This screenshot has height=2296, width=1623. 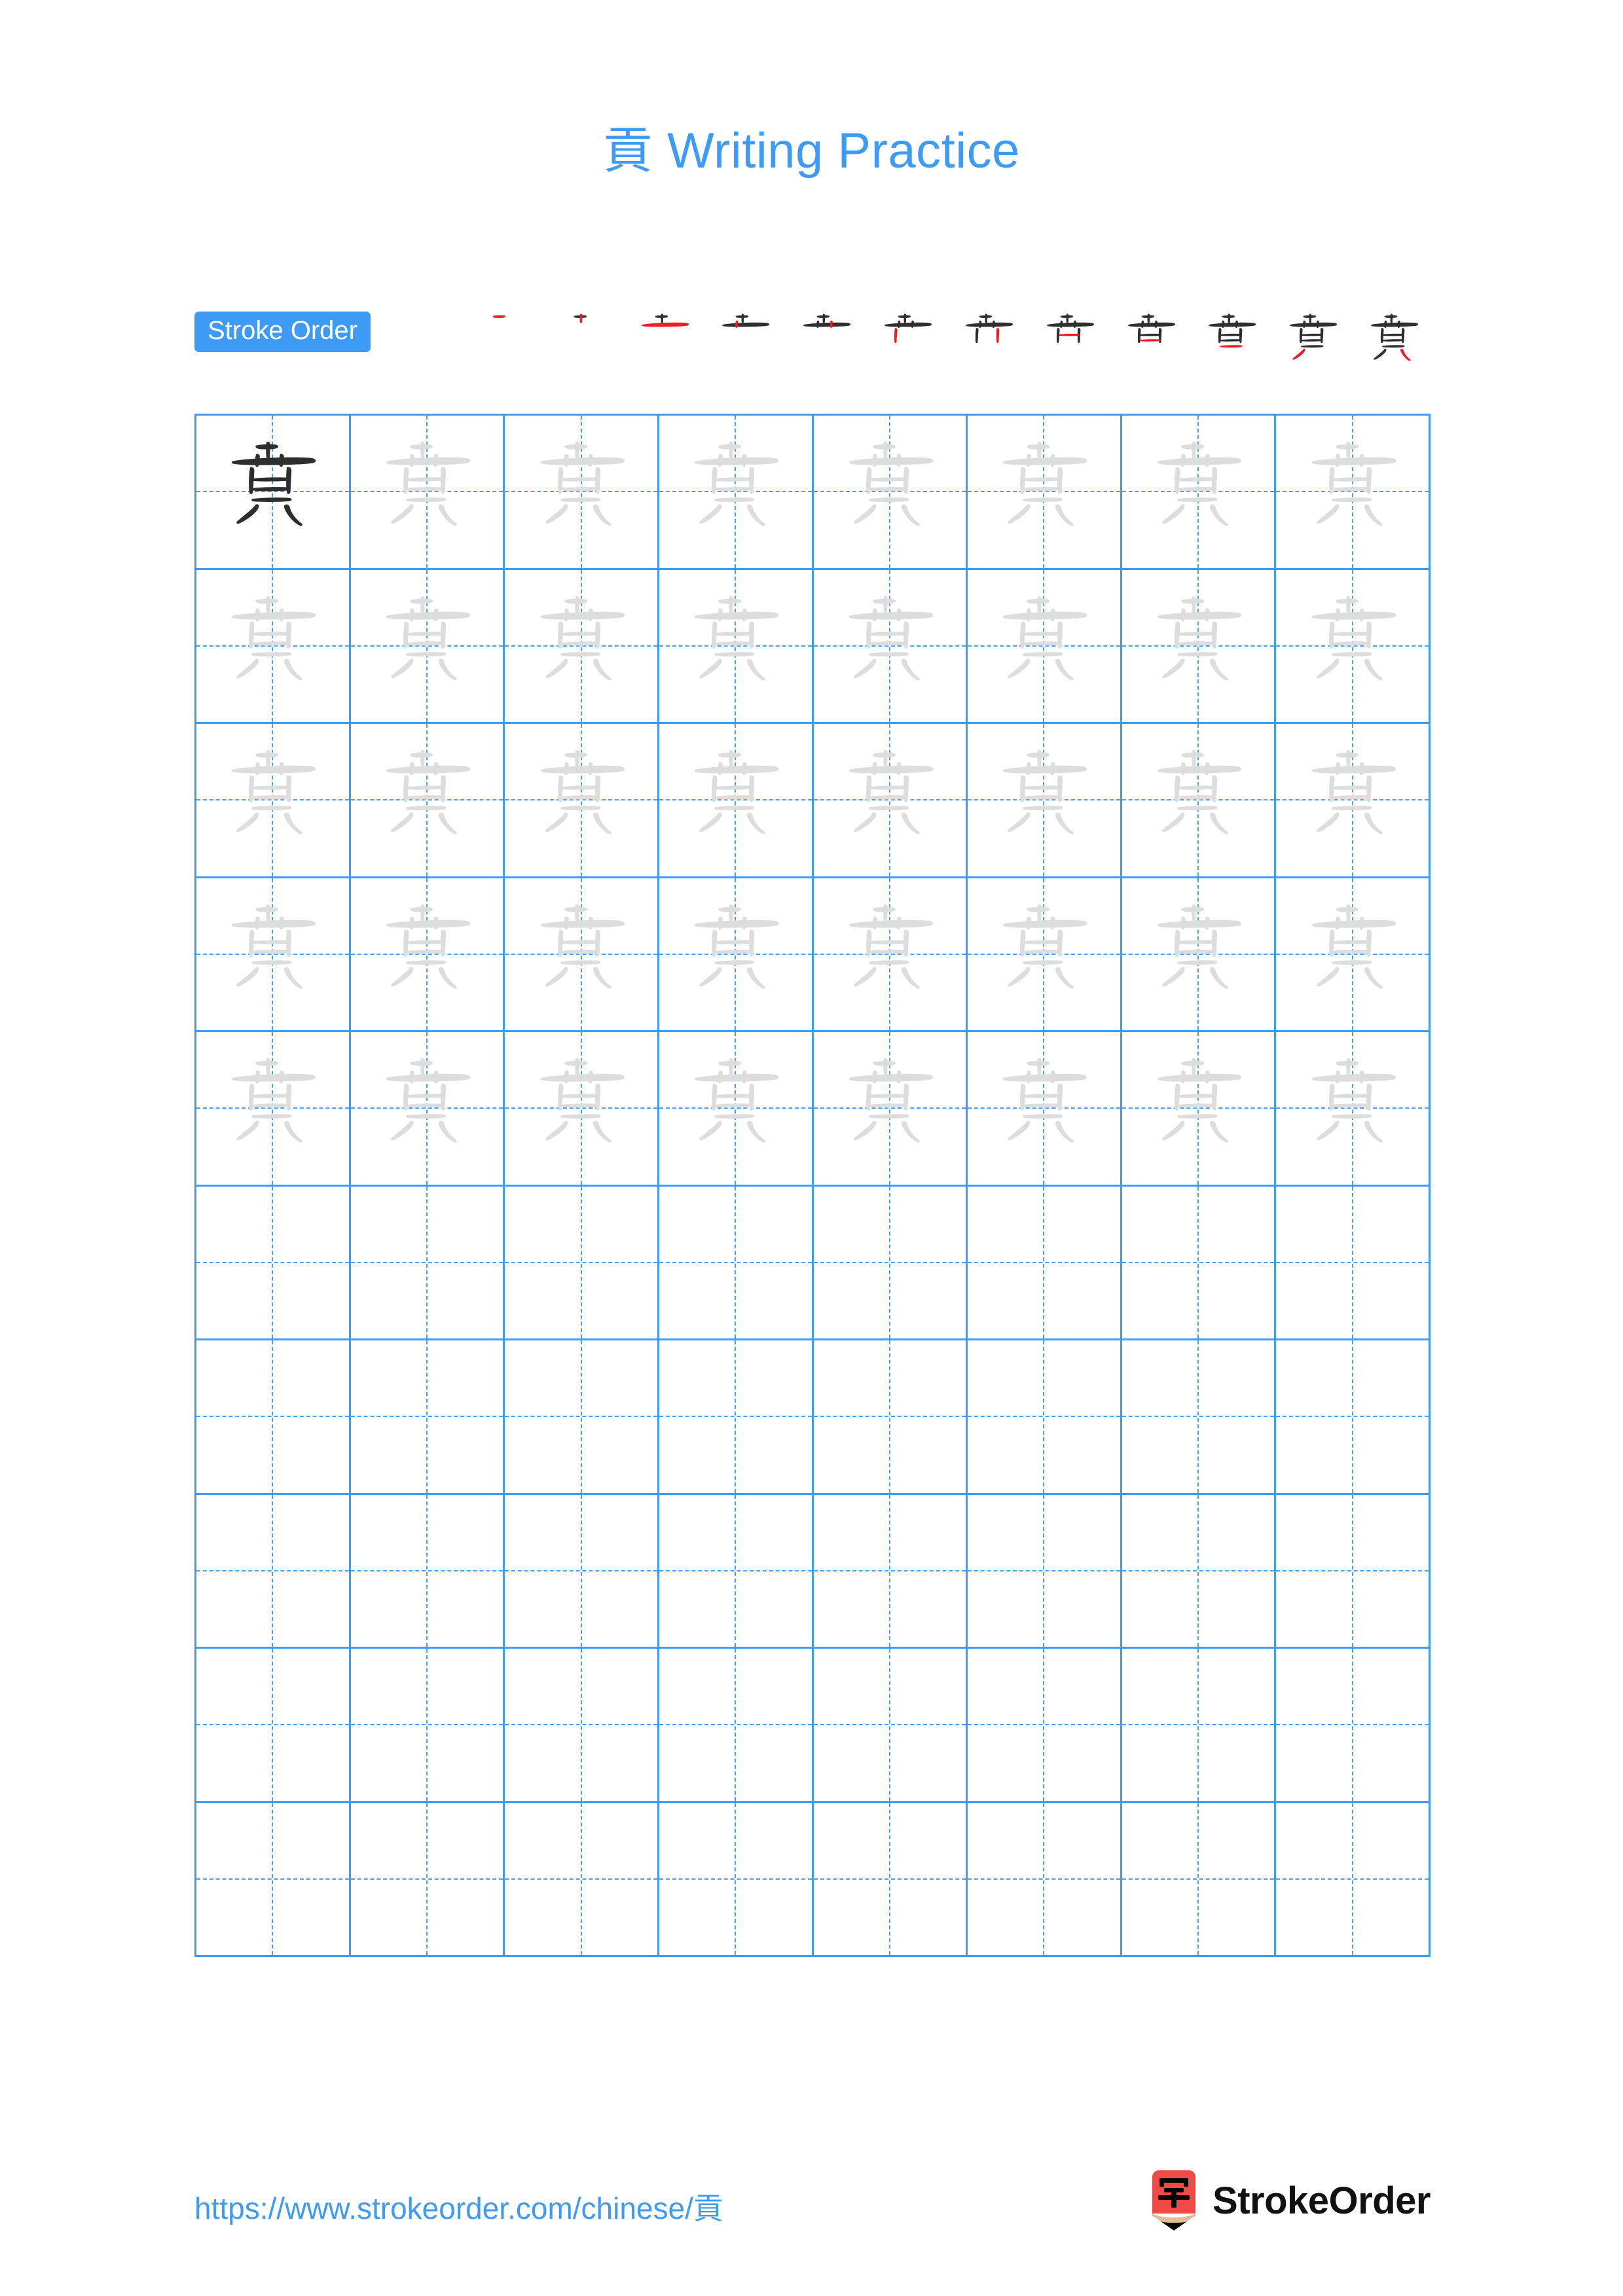 What do you see at coordinates (458, 2206) in the screenshot?
I see `footer-url-link: https://www.strokeorder.com/chinese/貢` at bounding box center [458, 2206].